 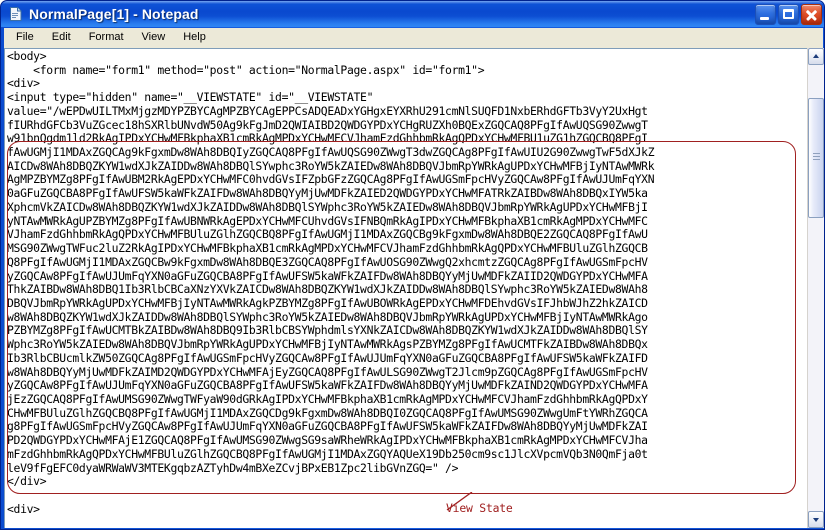 What do you see at coordinates (811, 14) in the screenshot?
I see `close-button` at bounding box center [811, 14].